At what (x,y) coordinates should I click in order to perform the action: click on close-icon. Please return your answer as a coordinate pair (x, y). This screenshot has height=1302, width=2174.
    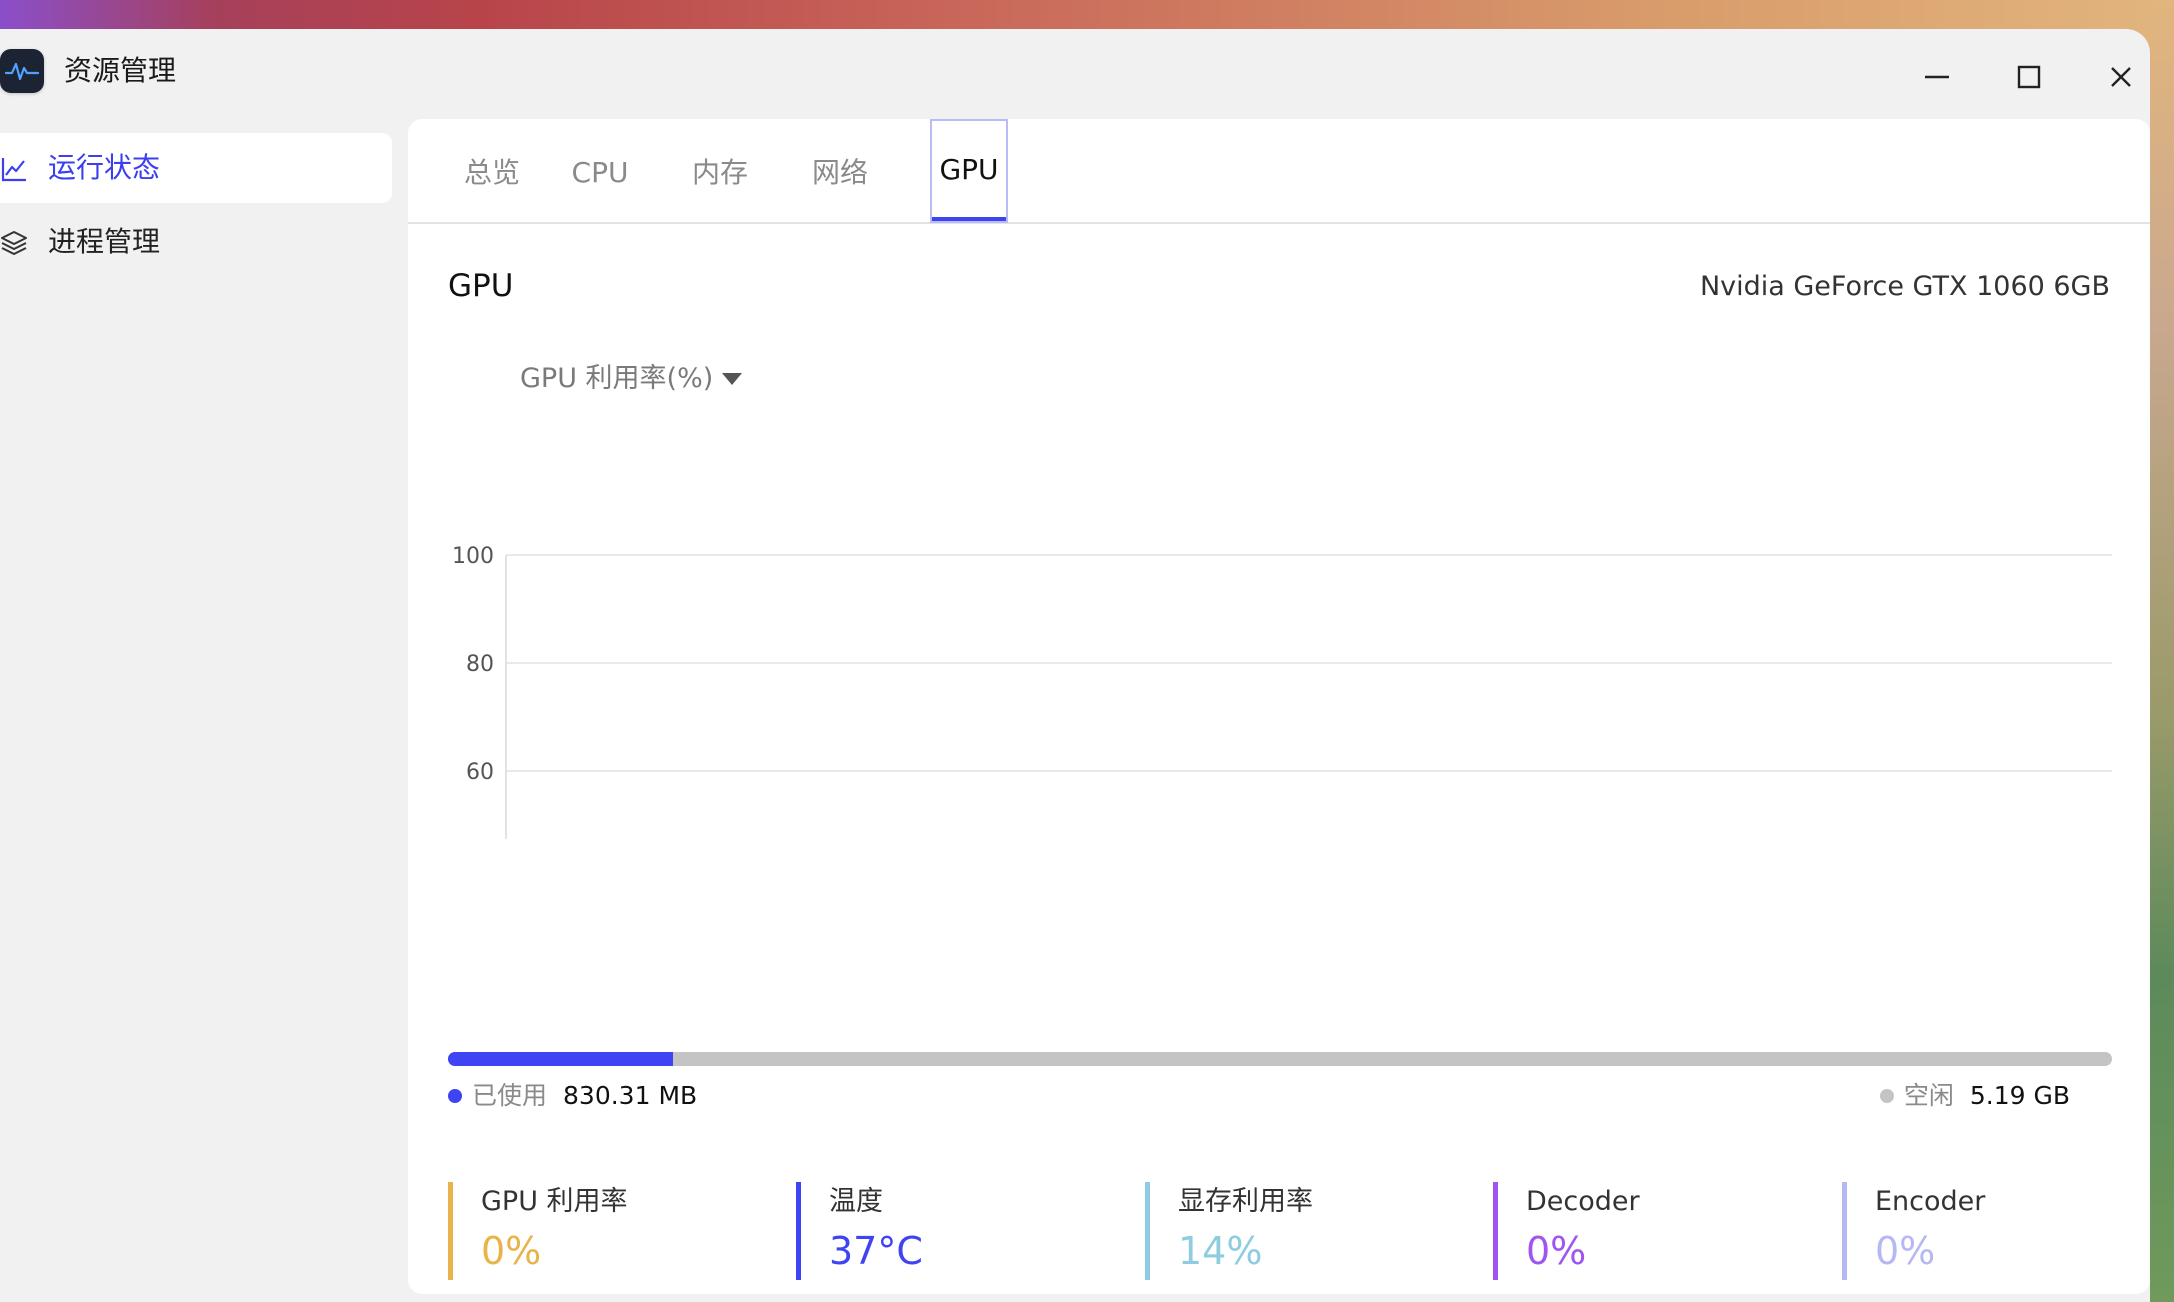
    Looking at the image, I should click on (2121, 77).